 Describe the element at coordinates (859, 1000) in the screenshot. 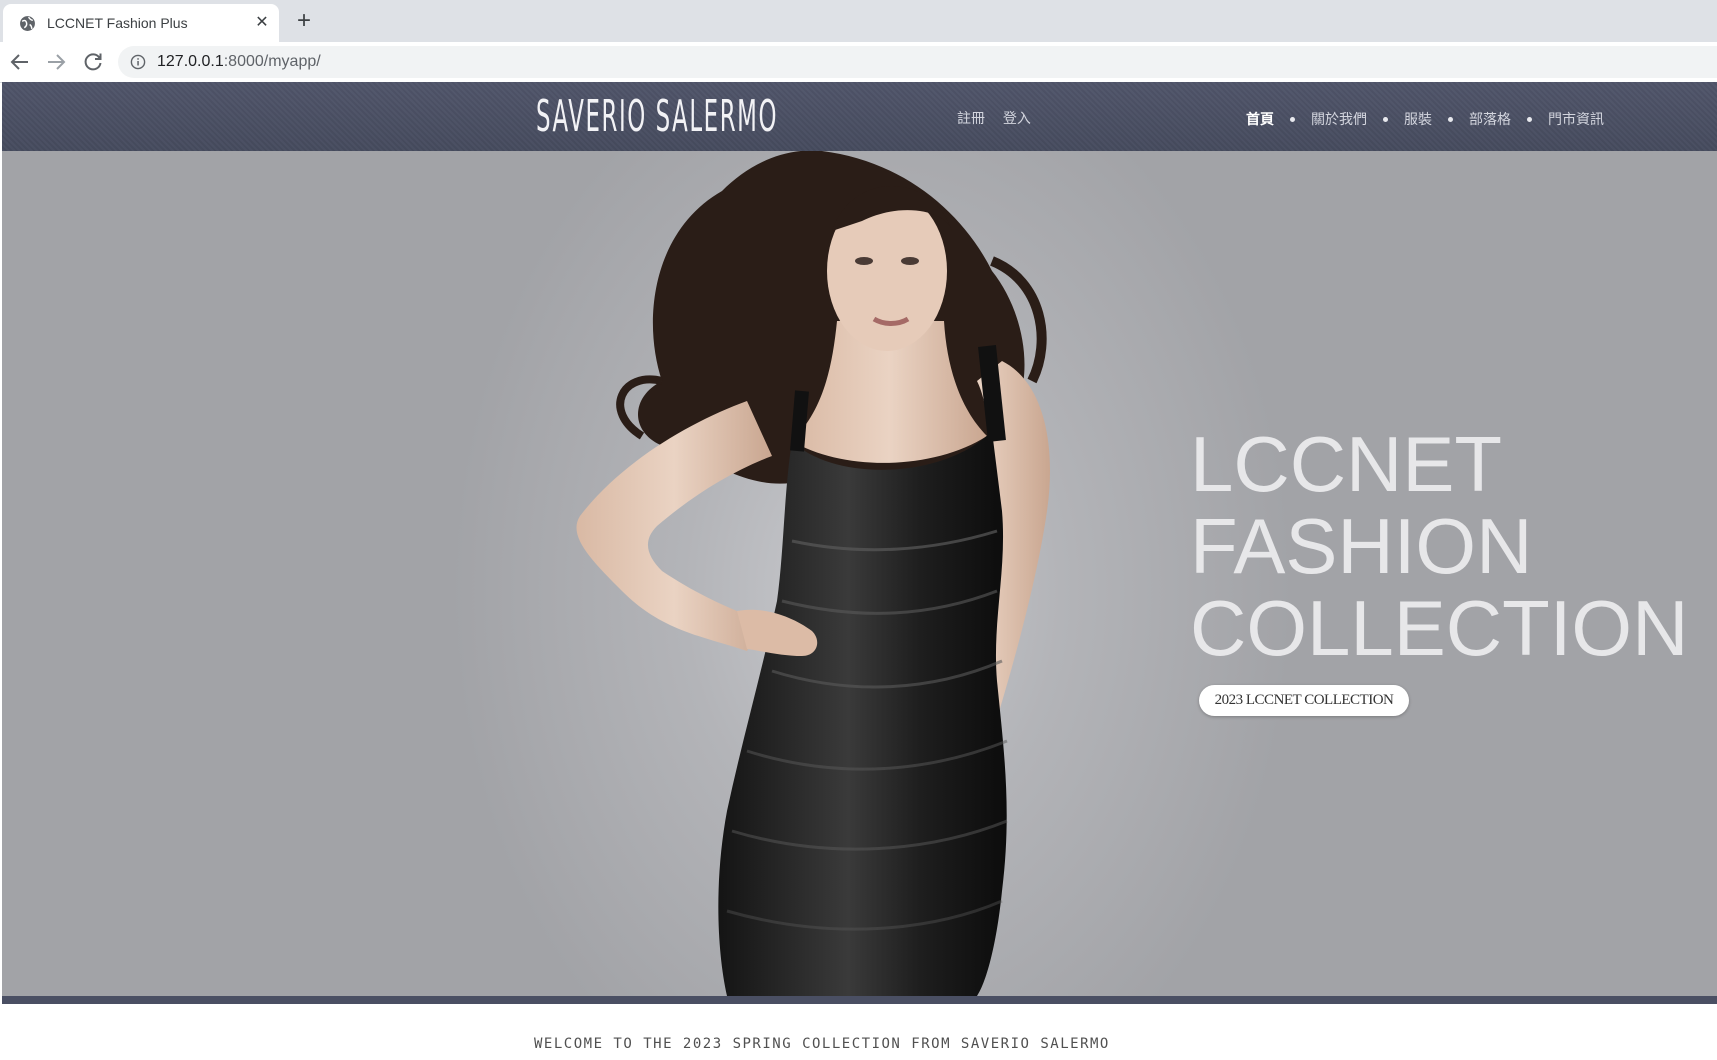

I see `hero-bottom-border` at that location.